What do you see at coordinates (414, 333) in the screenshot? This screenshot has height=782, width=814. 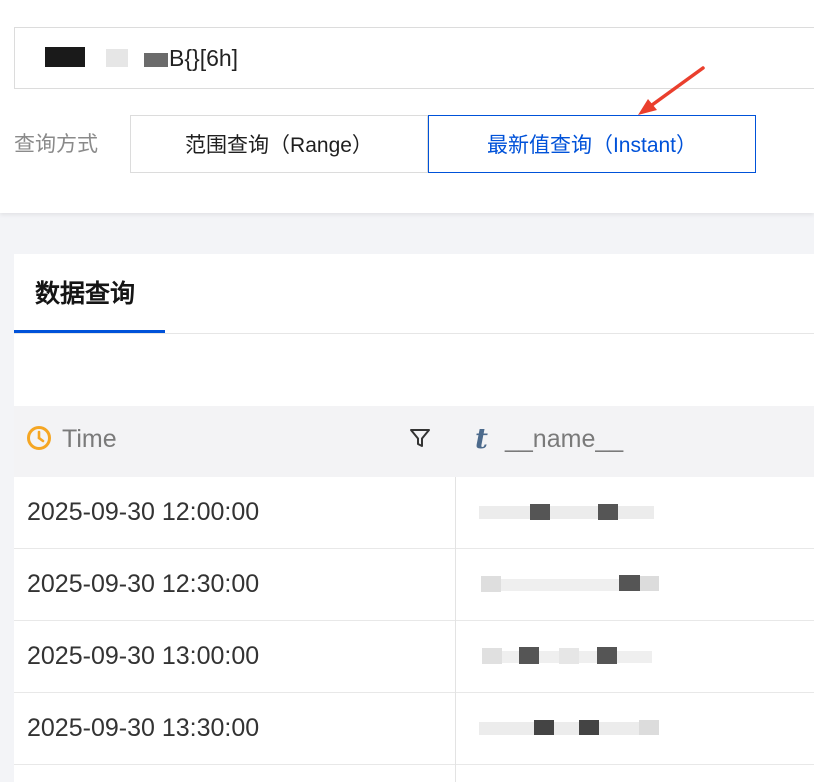 I see `tab-divider` at bounding box center [414, 333].